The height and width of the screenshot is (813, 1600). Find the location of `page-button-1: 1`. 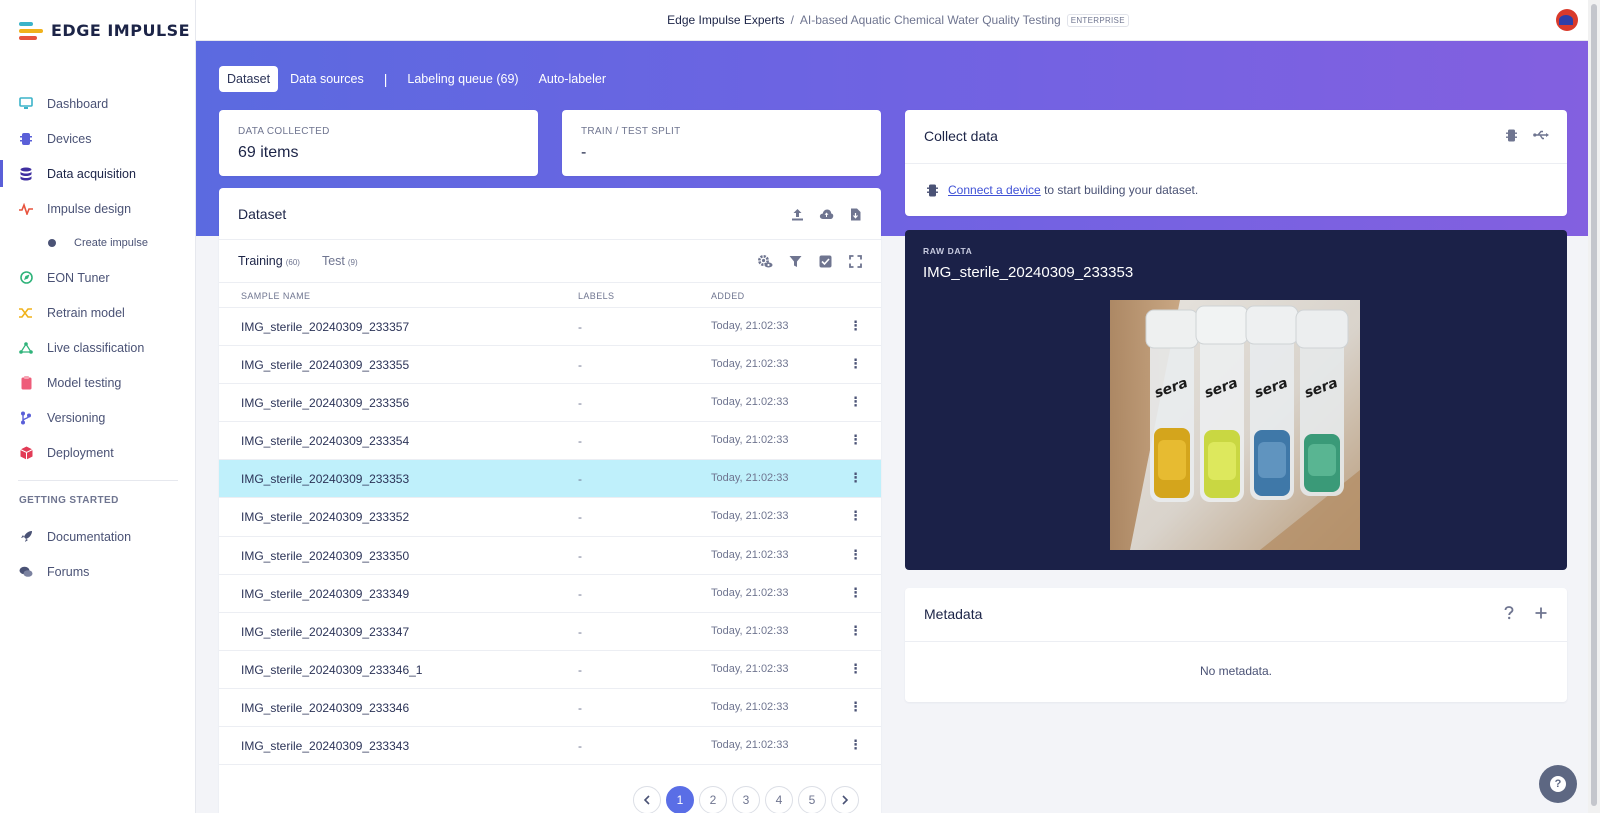

page-button-1: 1 is located at coordinates (680, 799).